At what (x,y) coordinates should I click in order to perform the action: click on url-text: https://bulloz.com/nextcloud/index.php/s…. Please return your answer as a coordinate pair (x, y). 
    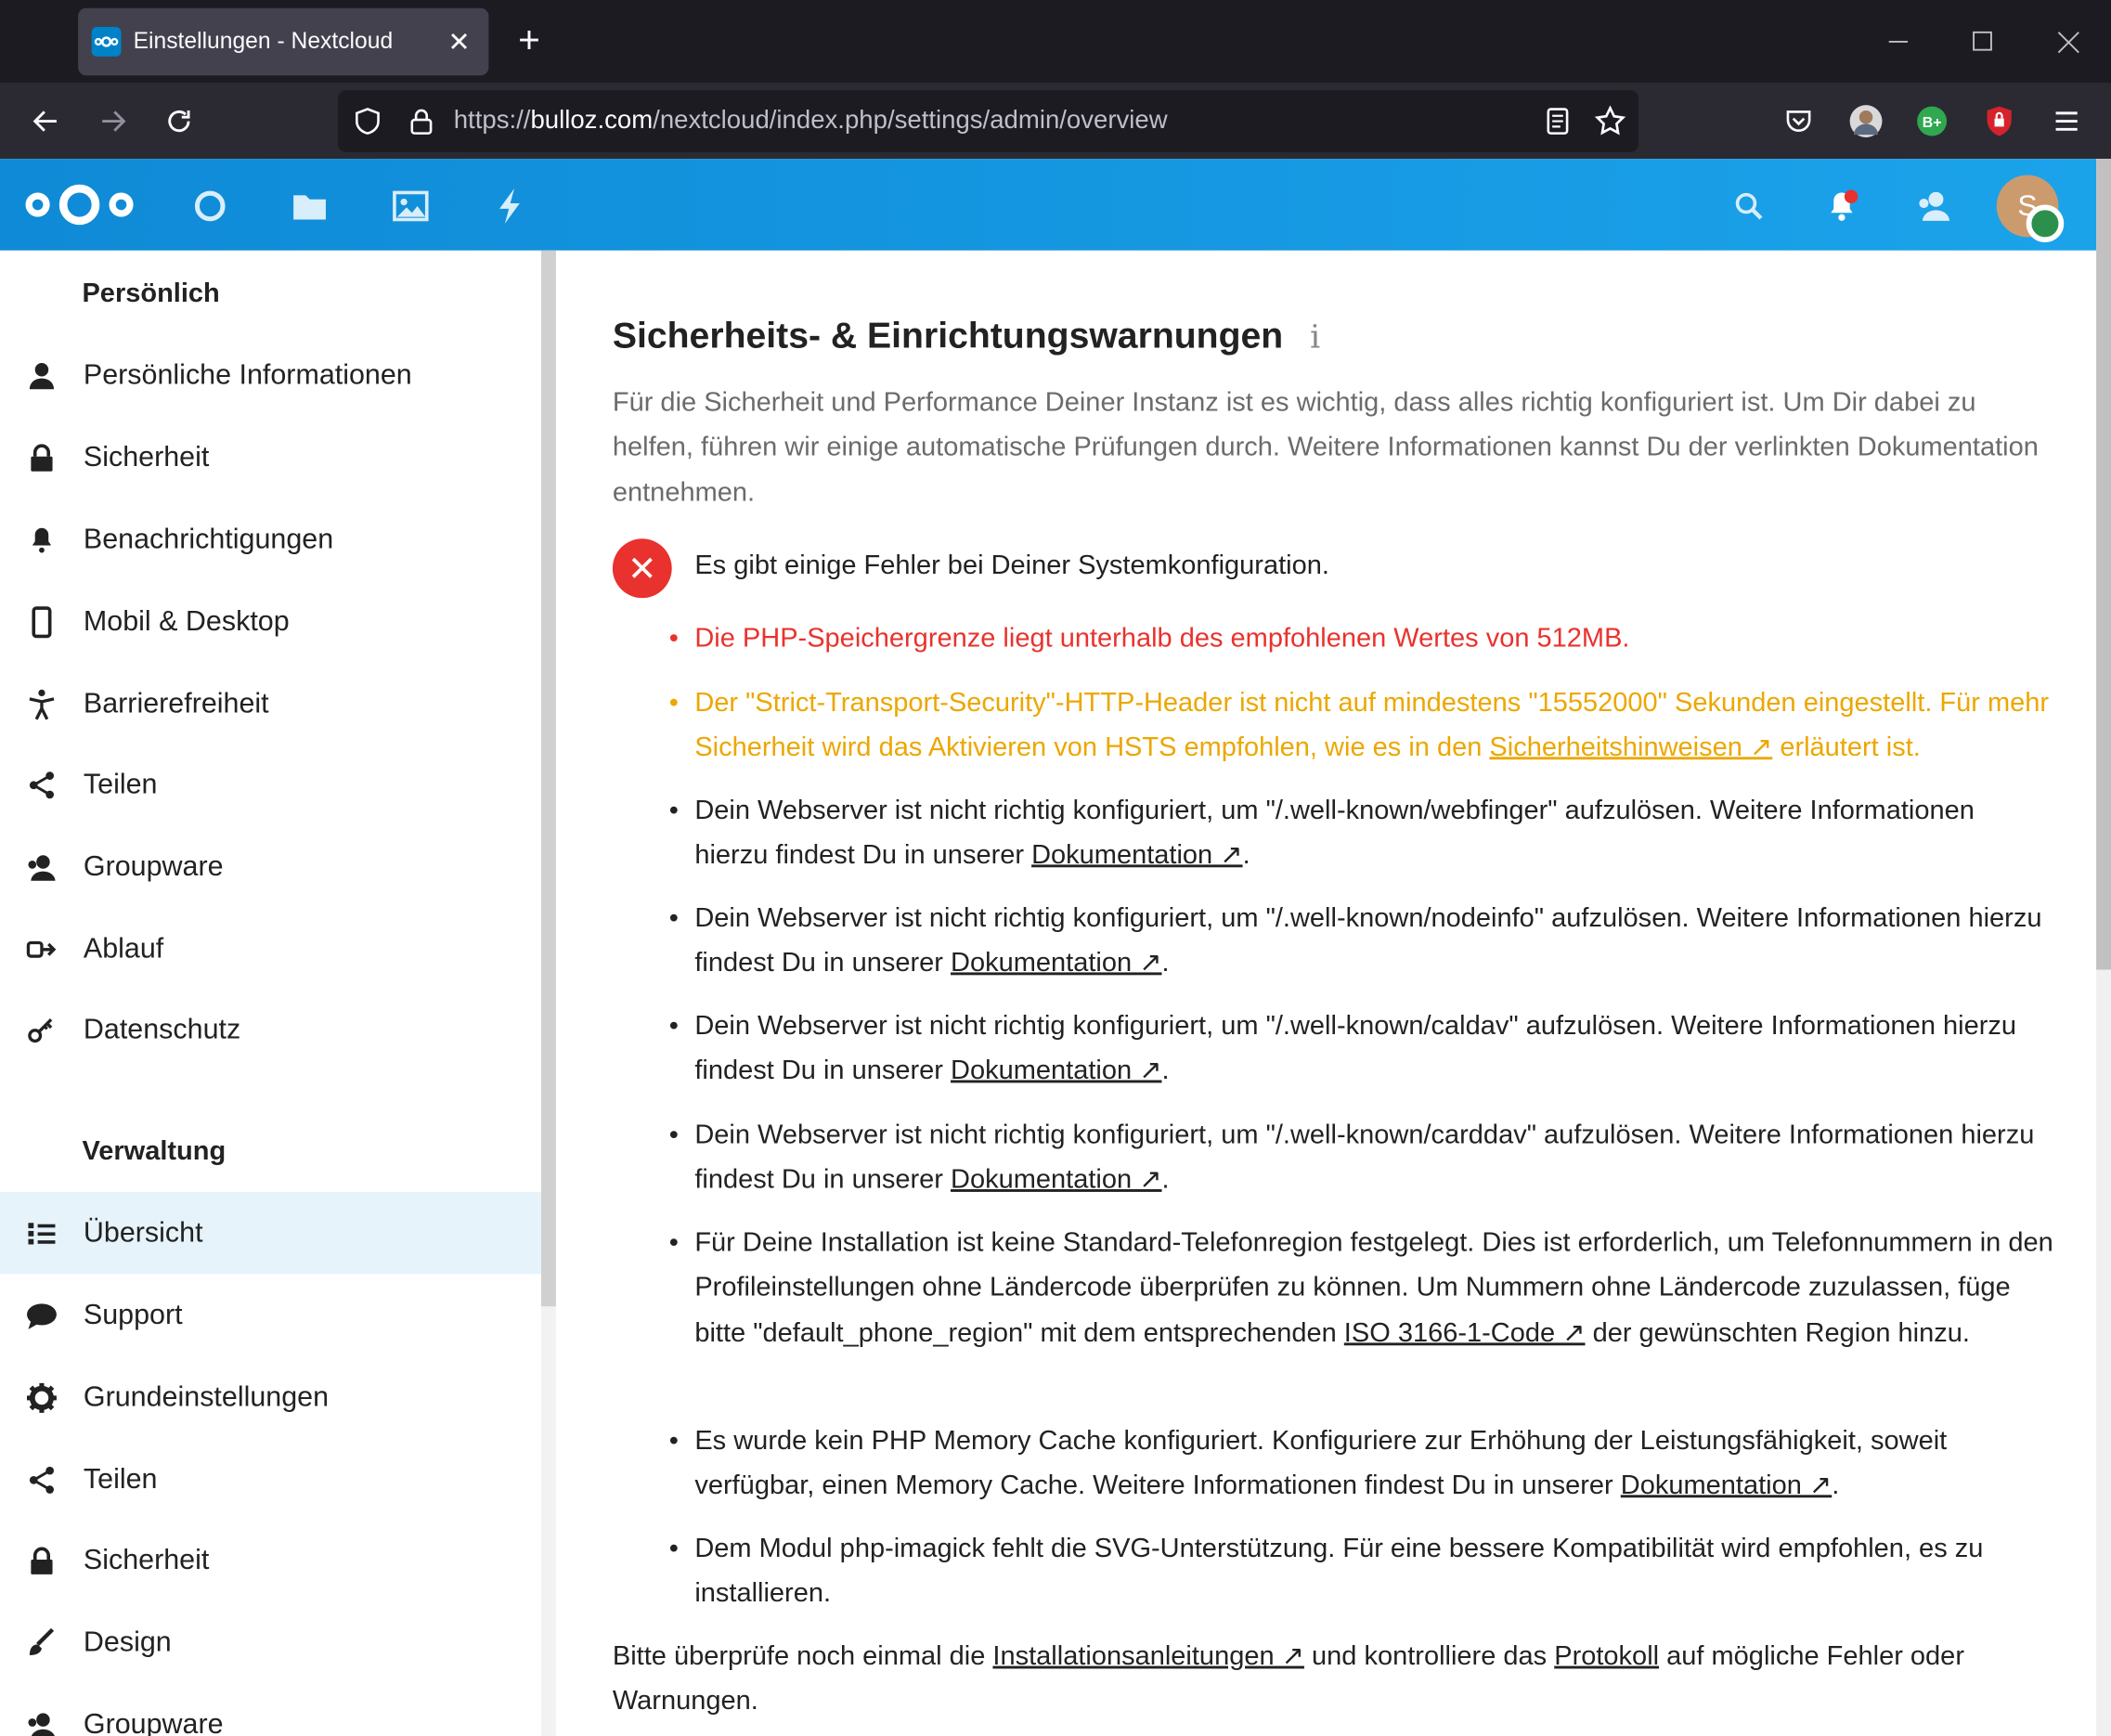
    Looking at the image, I should click on (811, 121).